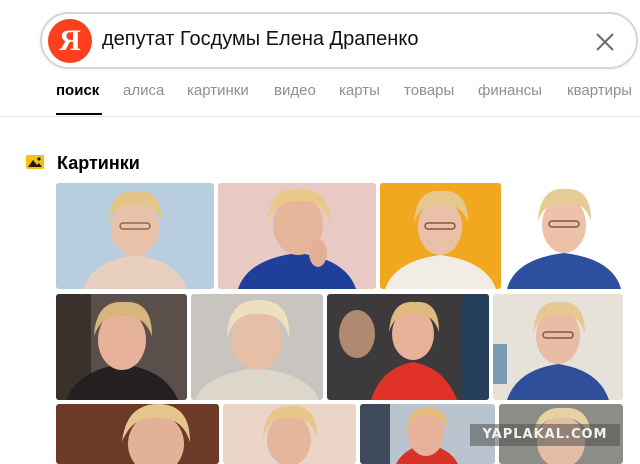 Image resolution: width=640 pixels, height=464 pixels. What do you see at coordinates (143, 90) in the screenshot?
I see `tab-alice: алиса` at bounding box center [143, 90].